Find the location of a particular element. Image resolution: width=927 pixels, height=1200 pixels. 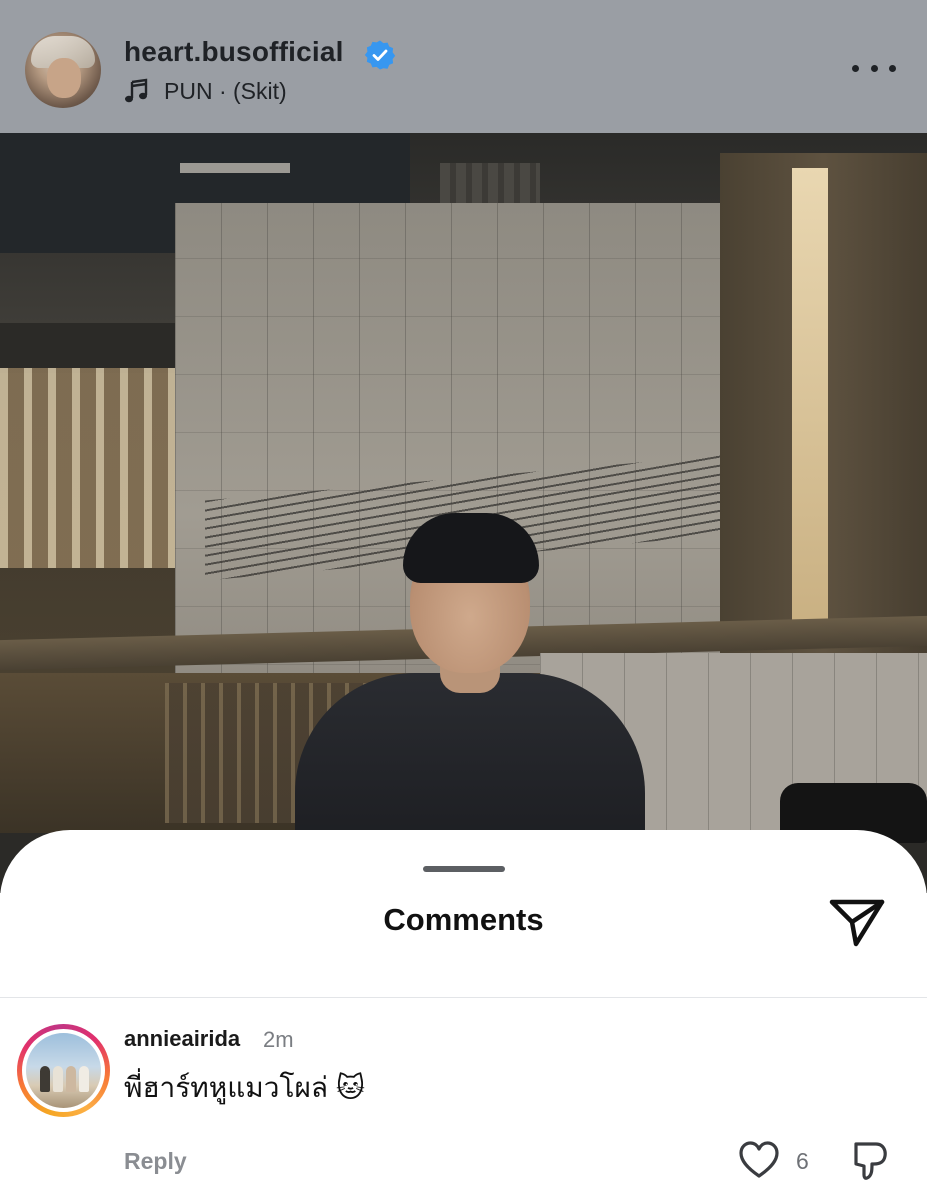

music-note-icon is located at coordinates (136, 90).